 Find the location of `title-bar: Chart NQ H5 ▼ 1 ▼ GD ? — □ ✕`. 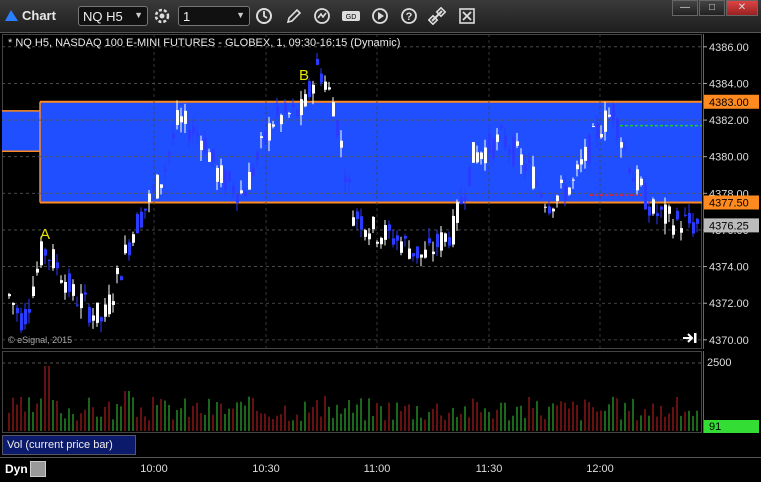

title-bar: Chart NQ H5 ▼ 1 ▼ GD ? — □ ✕ is located at coordinates (380, 16).